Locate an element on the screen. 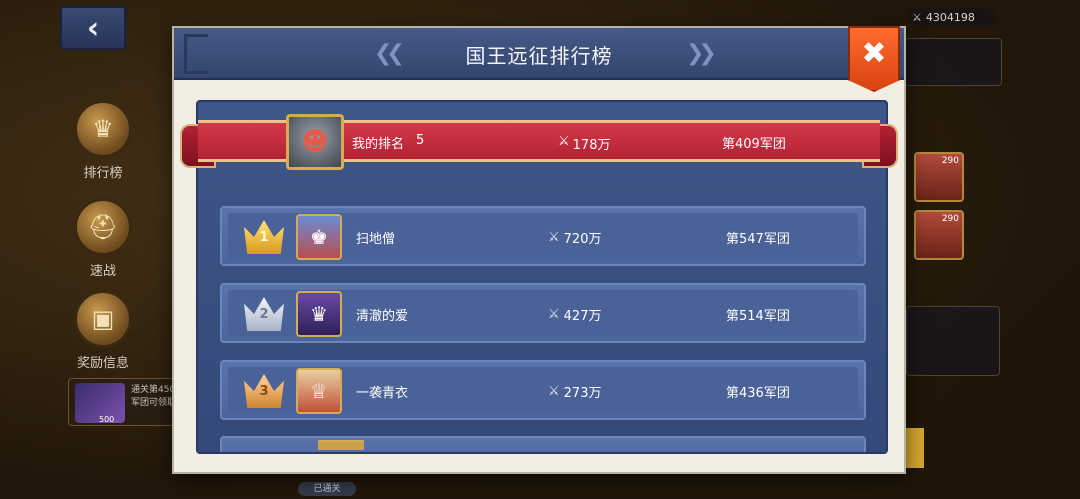 This screenshot has height=499, width=1080. total-power-value: 4304198 is located at coordinates (950, 17).